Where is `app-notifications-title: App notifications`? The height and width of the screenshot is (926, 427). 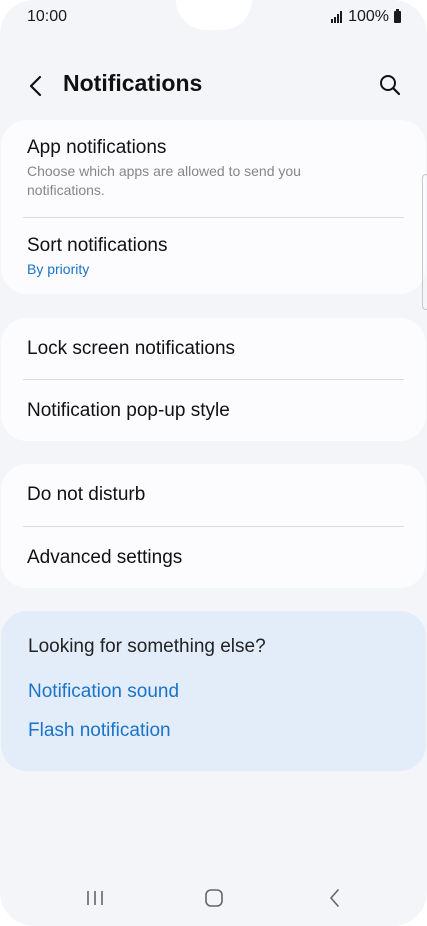
app-notifications-title: App notifications is located at coordinates (97, 147).